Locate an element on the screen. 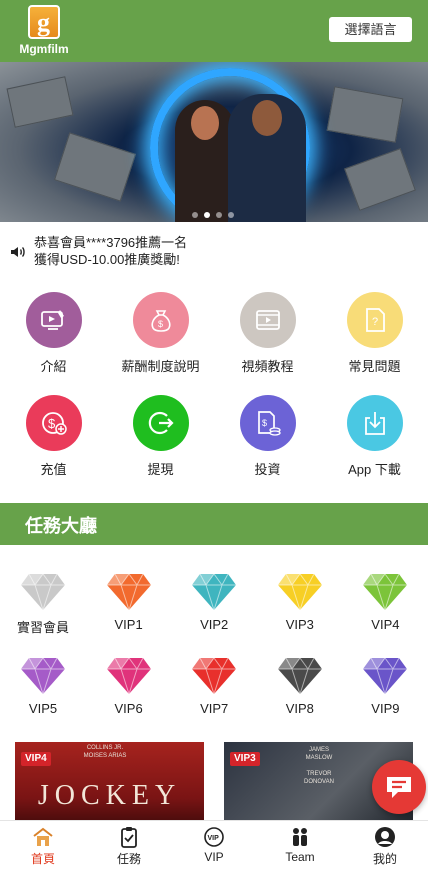 This screenshot has height=871, width=428. vip-level-label: VIP7 is located at coordinates (214, 708).